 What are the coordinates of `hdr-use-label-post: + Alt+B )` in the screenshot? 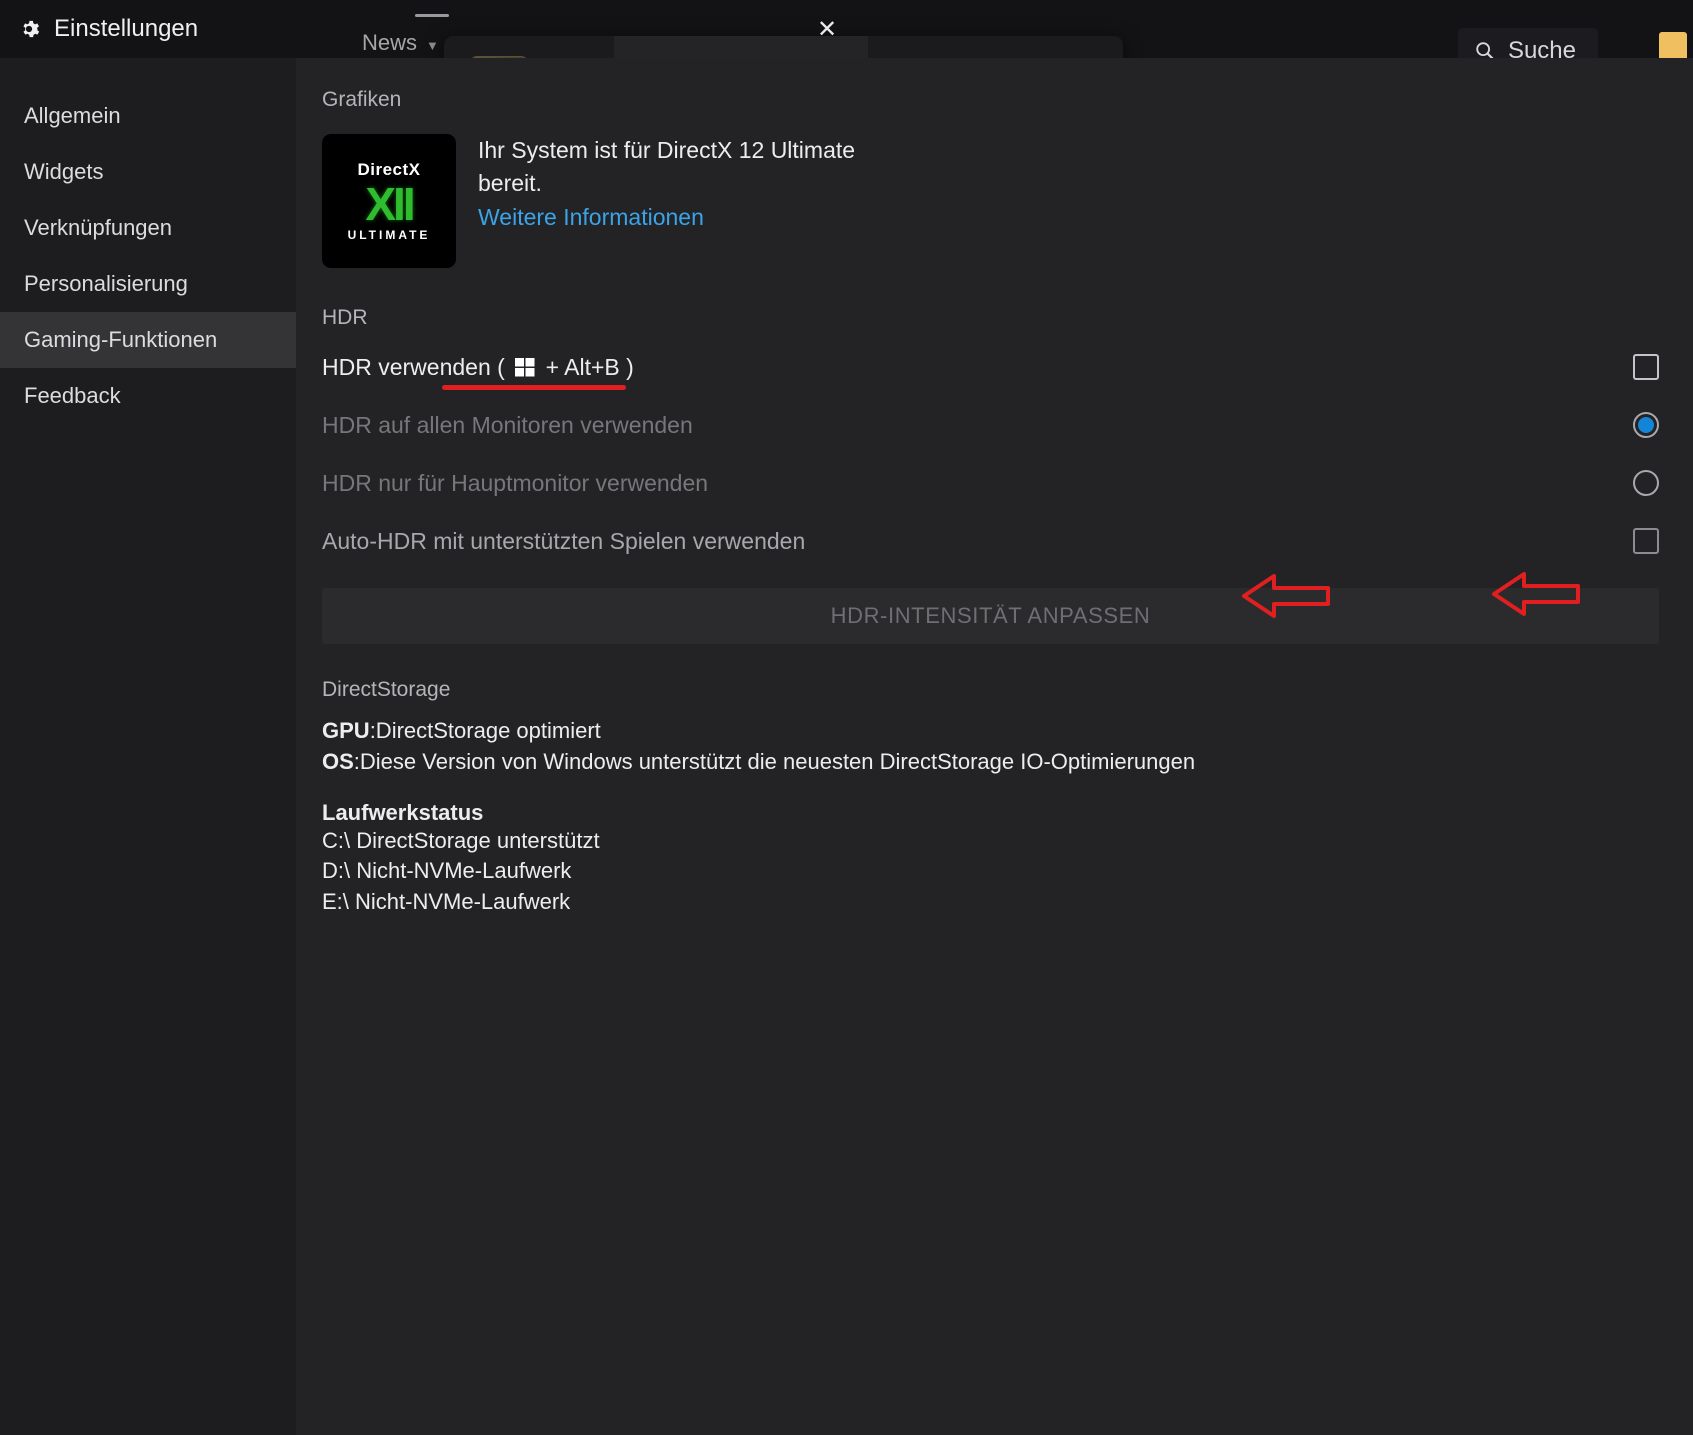 It's located at (586, 366).